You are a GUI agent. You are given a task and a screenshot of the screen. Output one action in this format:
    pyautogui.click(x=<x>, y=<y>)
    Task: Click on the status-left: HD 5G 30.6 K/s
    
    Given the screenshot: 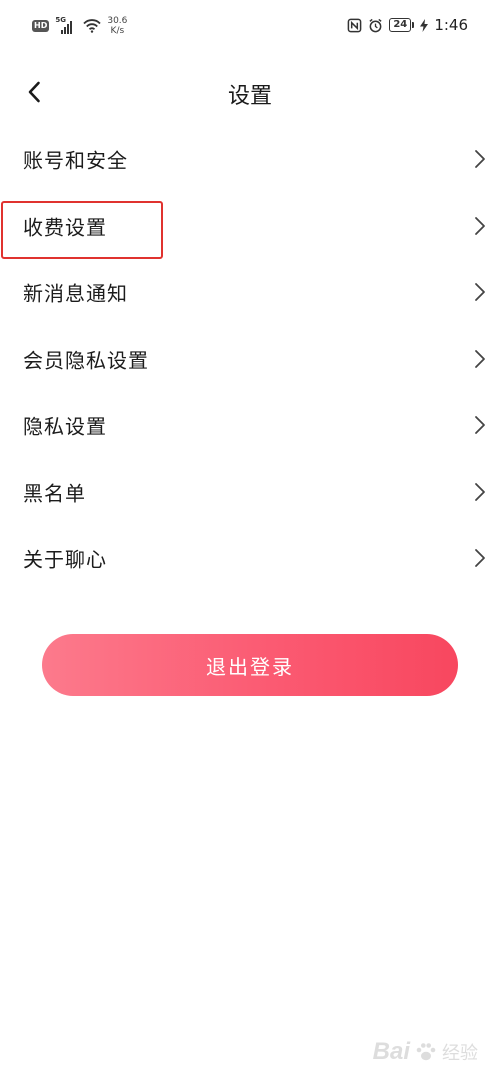 What is the action you would take?
    pyautogui.click(x=79, y=26)
    